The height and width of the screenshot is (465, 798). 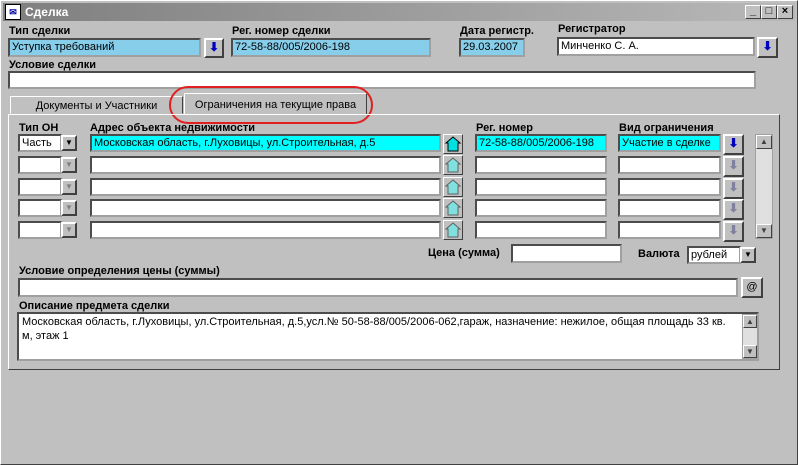 What do you see at coordinates (104, 47) in the screenshot?
I see `deal-type-field: Уступка требований` at bounding box center [104, 47].